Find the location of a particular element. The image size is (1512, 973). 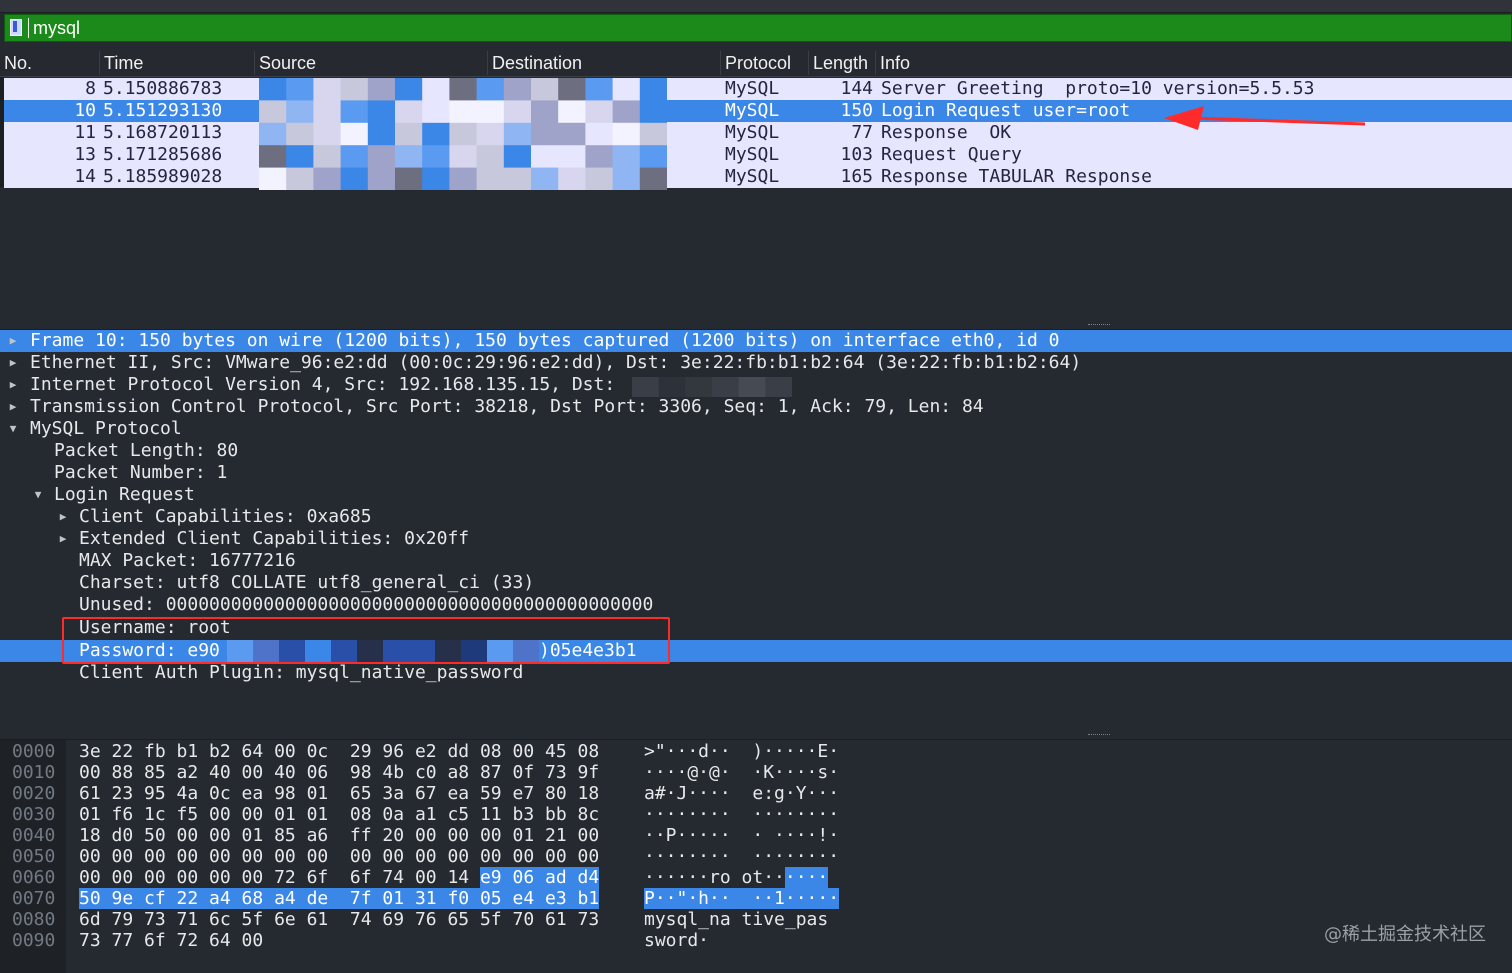

packet-cell-time: 5.171285686 is located at coordinates (163, 154).